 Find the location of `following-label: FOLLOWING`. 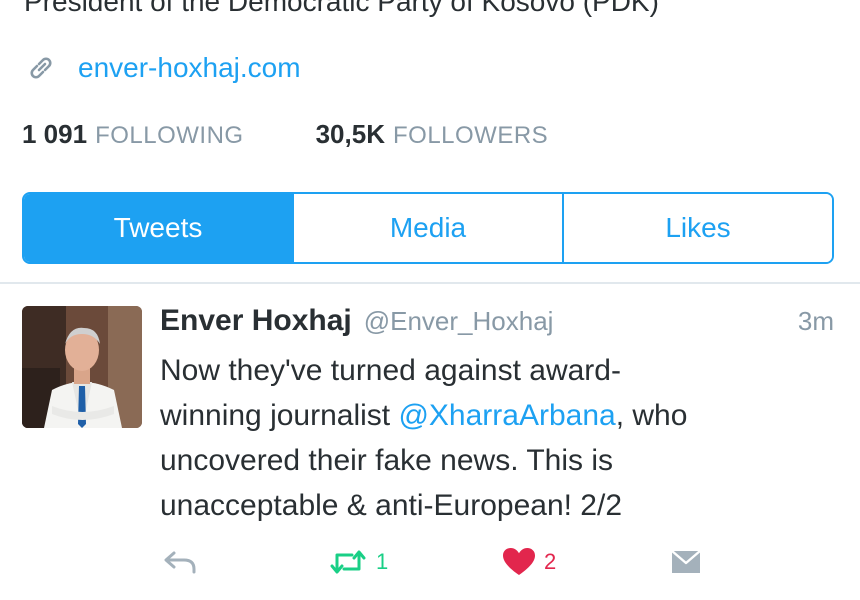

following-label: FOLLOWING is located at coordinates (169, 135).